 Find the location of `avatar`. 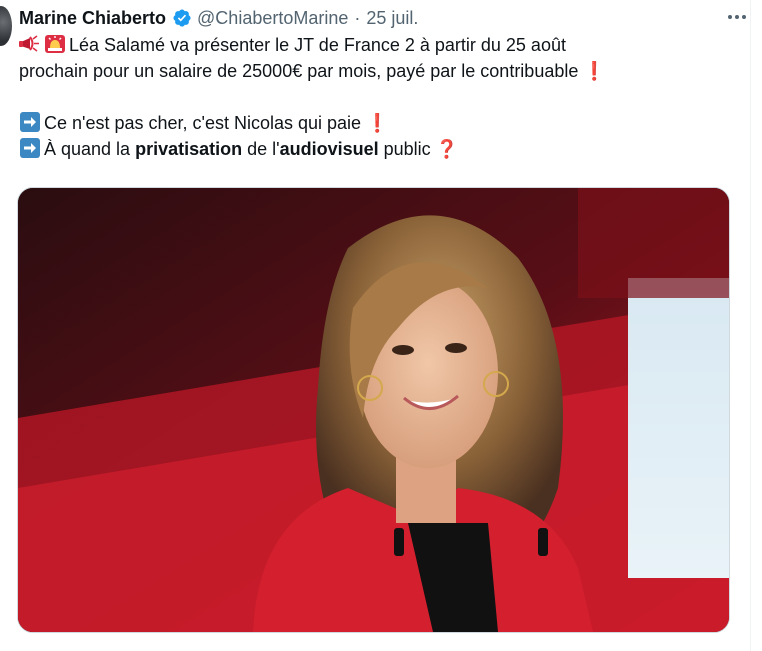

avatar is located at coordinates (6, 26).